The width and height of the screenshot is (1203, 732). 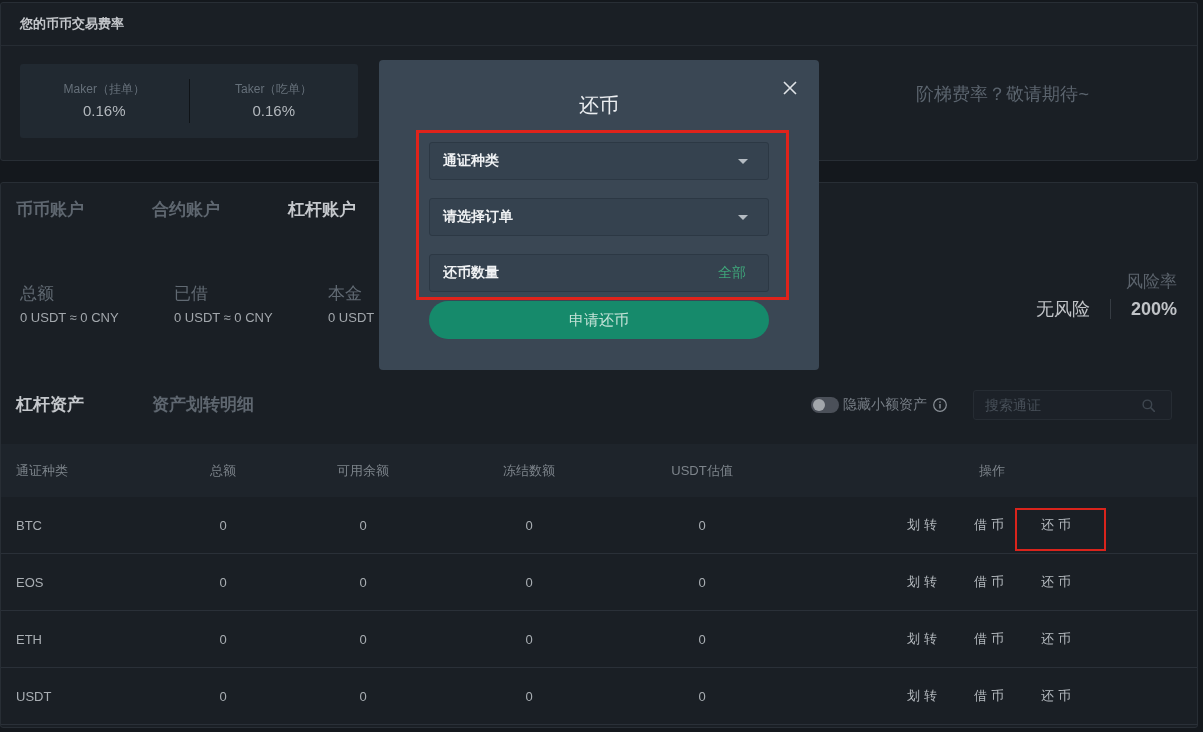 What do you see at coordinates (702, 470) in the screenshot?
I see `column-header: USDT估值` at bounding box center [702, 470].